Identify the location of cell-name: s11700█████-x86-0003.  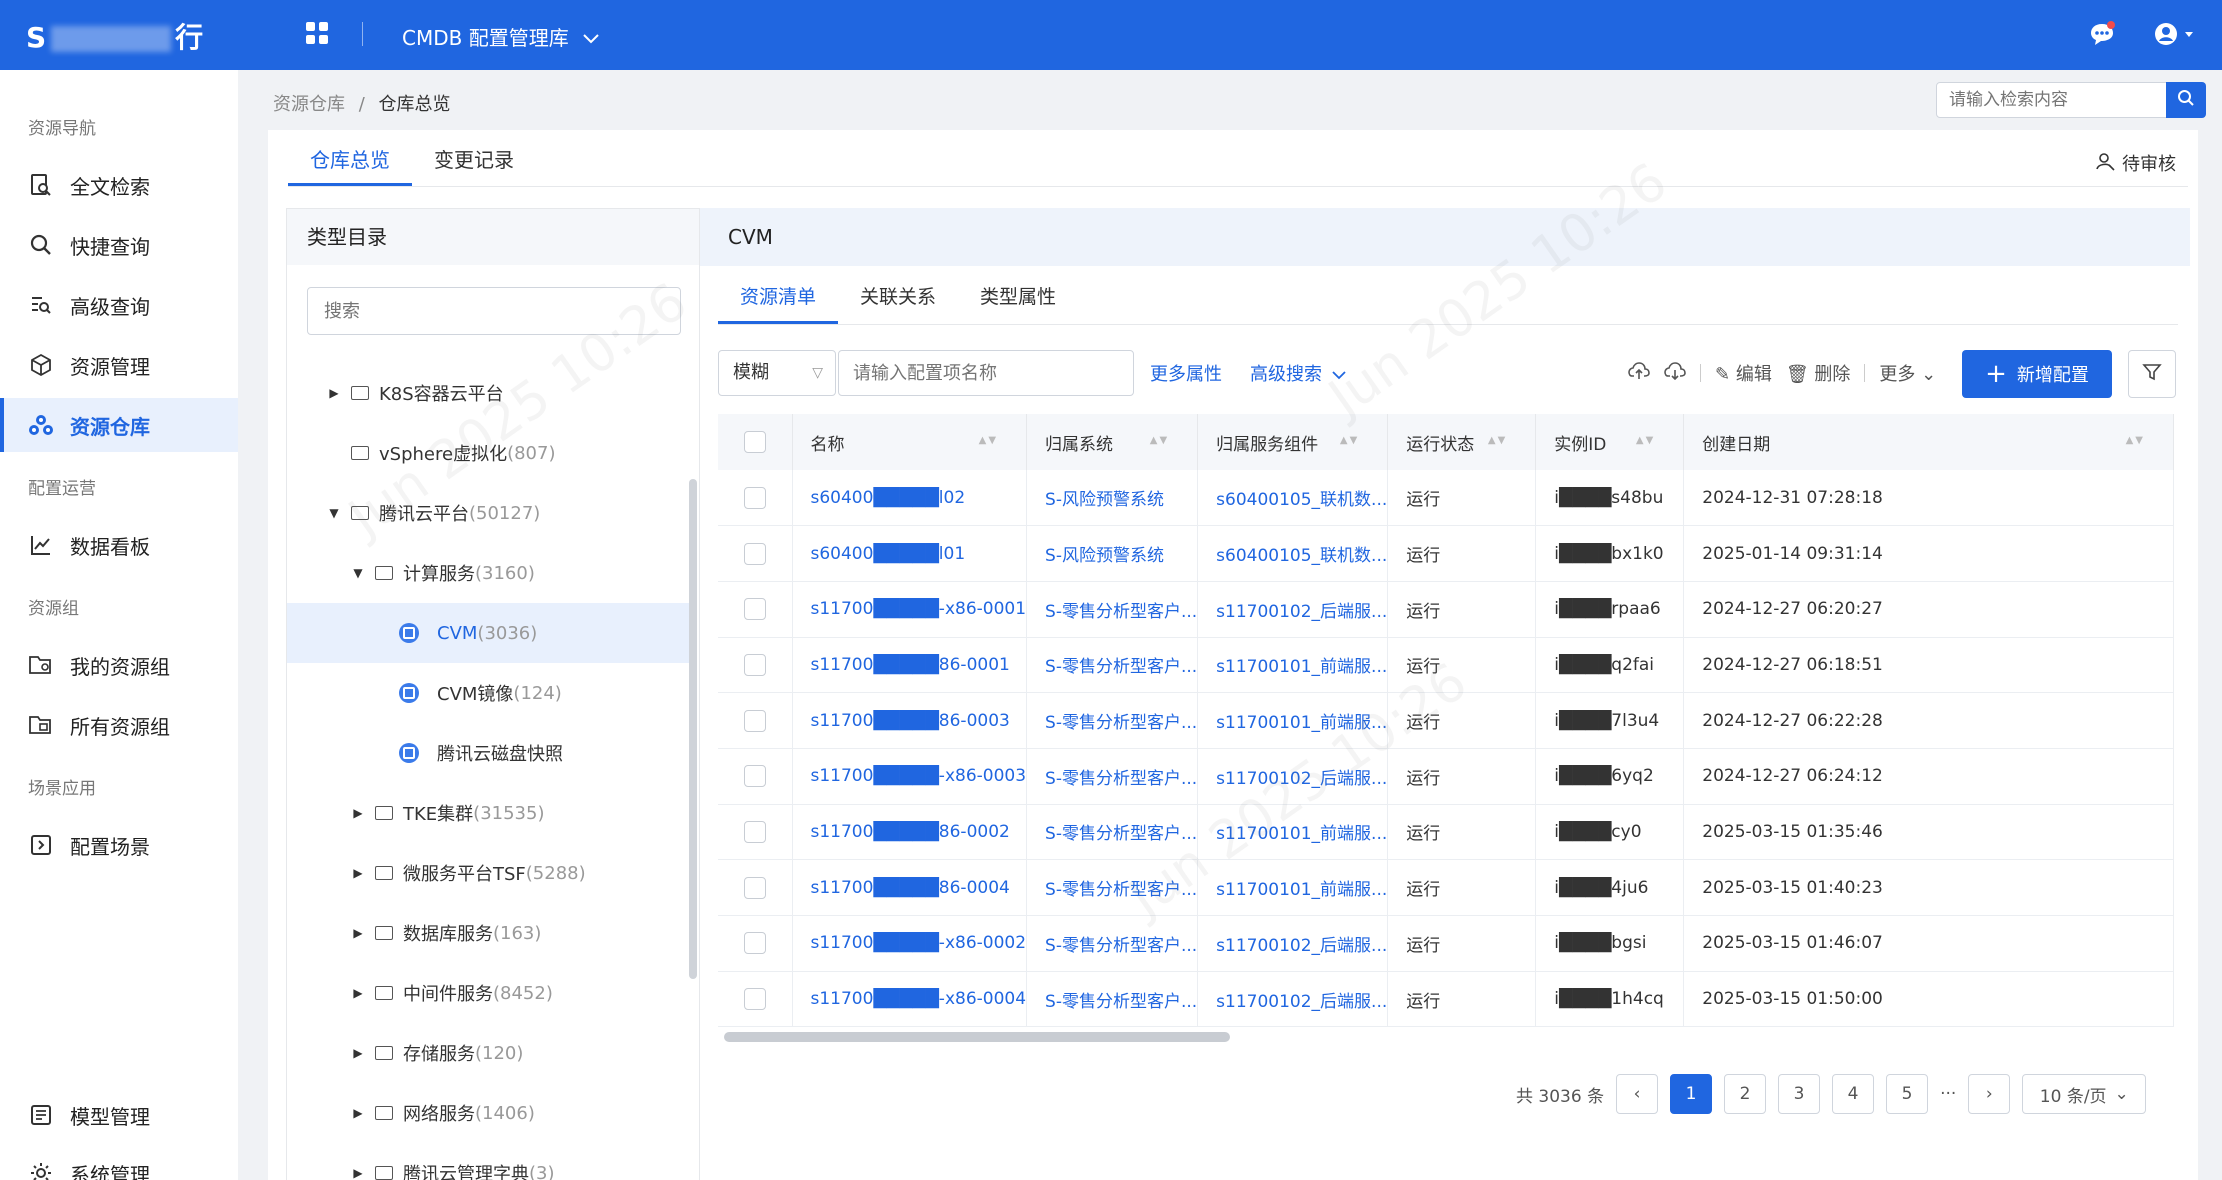
(910, 776).